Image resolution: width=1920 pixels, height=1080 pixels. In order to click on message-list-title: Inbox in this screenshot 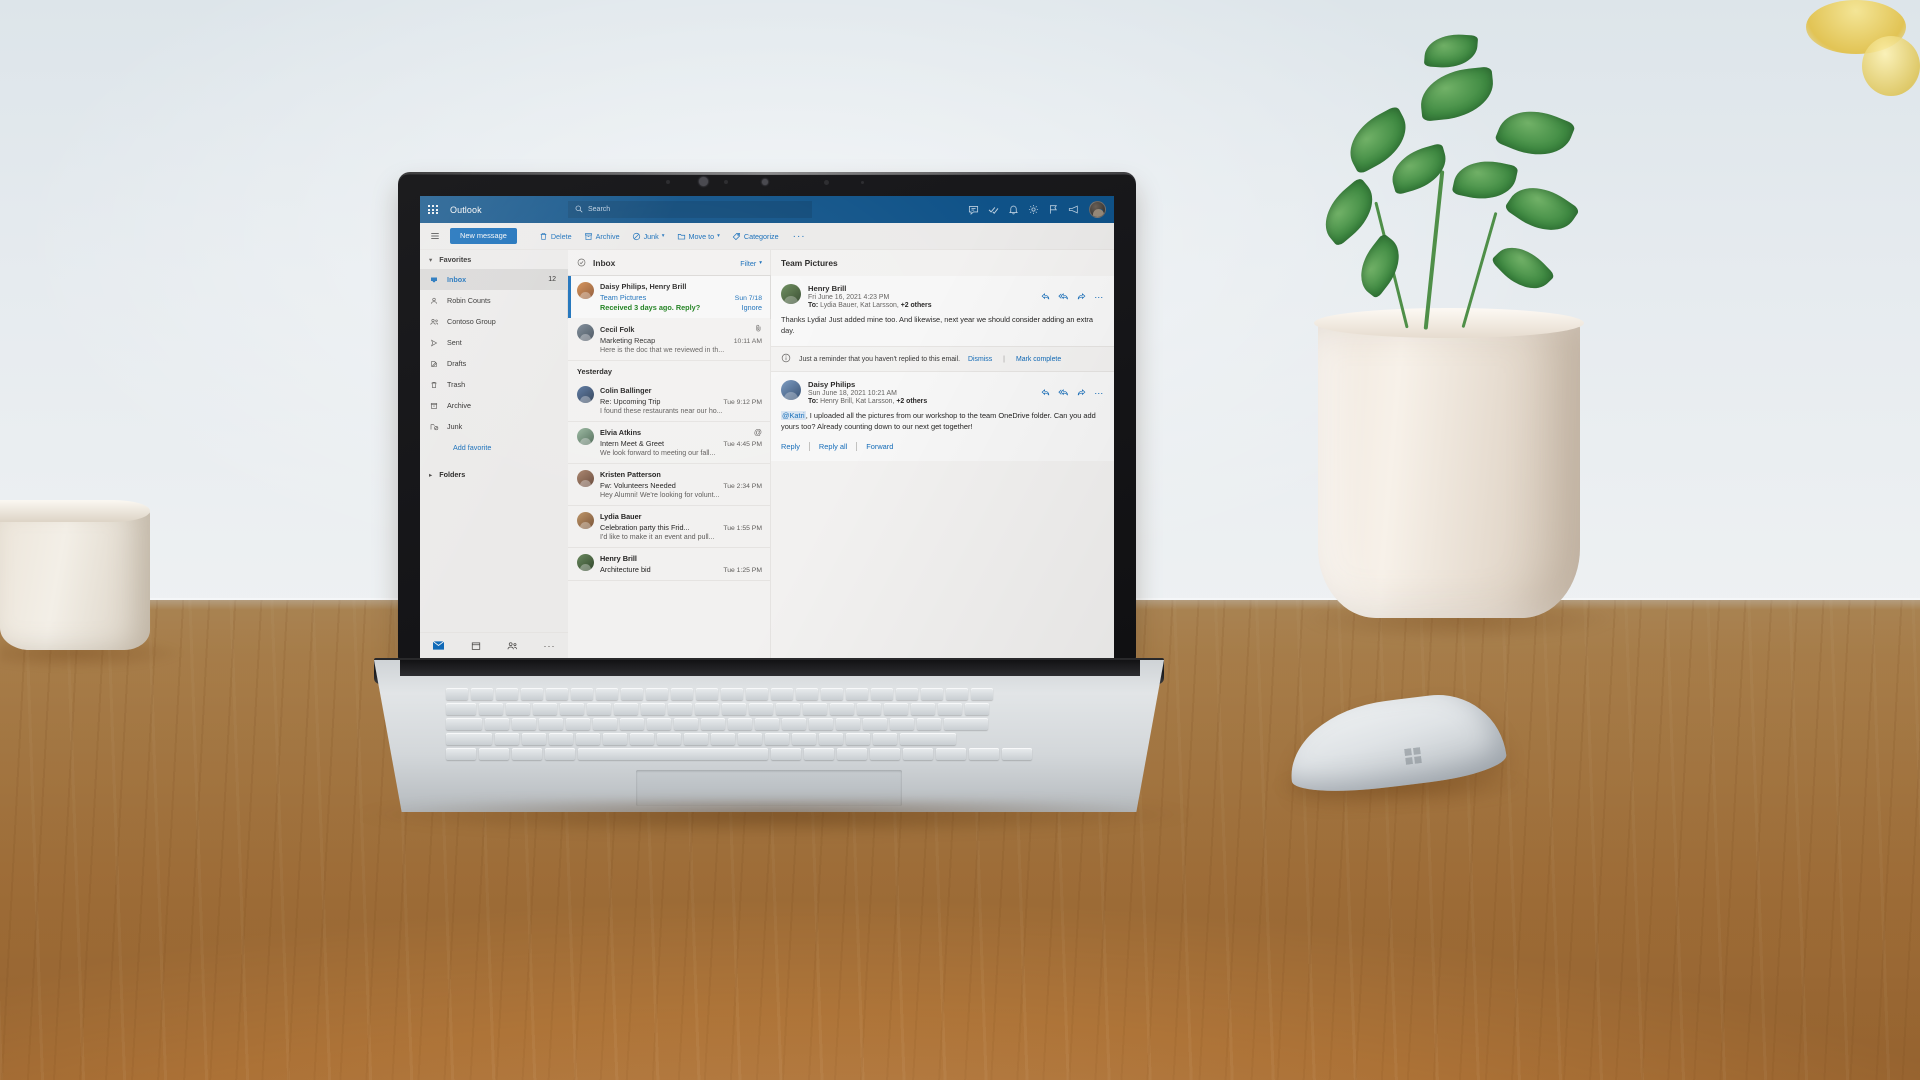, I will do `click(604, 263)`.